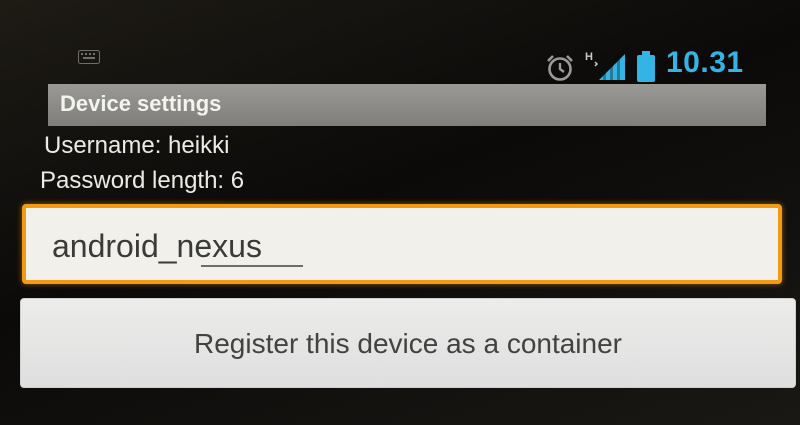  I want to click on battery-icon, so click(646, 66).